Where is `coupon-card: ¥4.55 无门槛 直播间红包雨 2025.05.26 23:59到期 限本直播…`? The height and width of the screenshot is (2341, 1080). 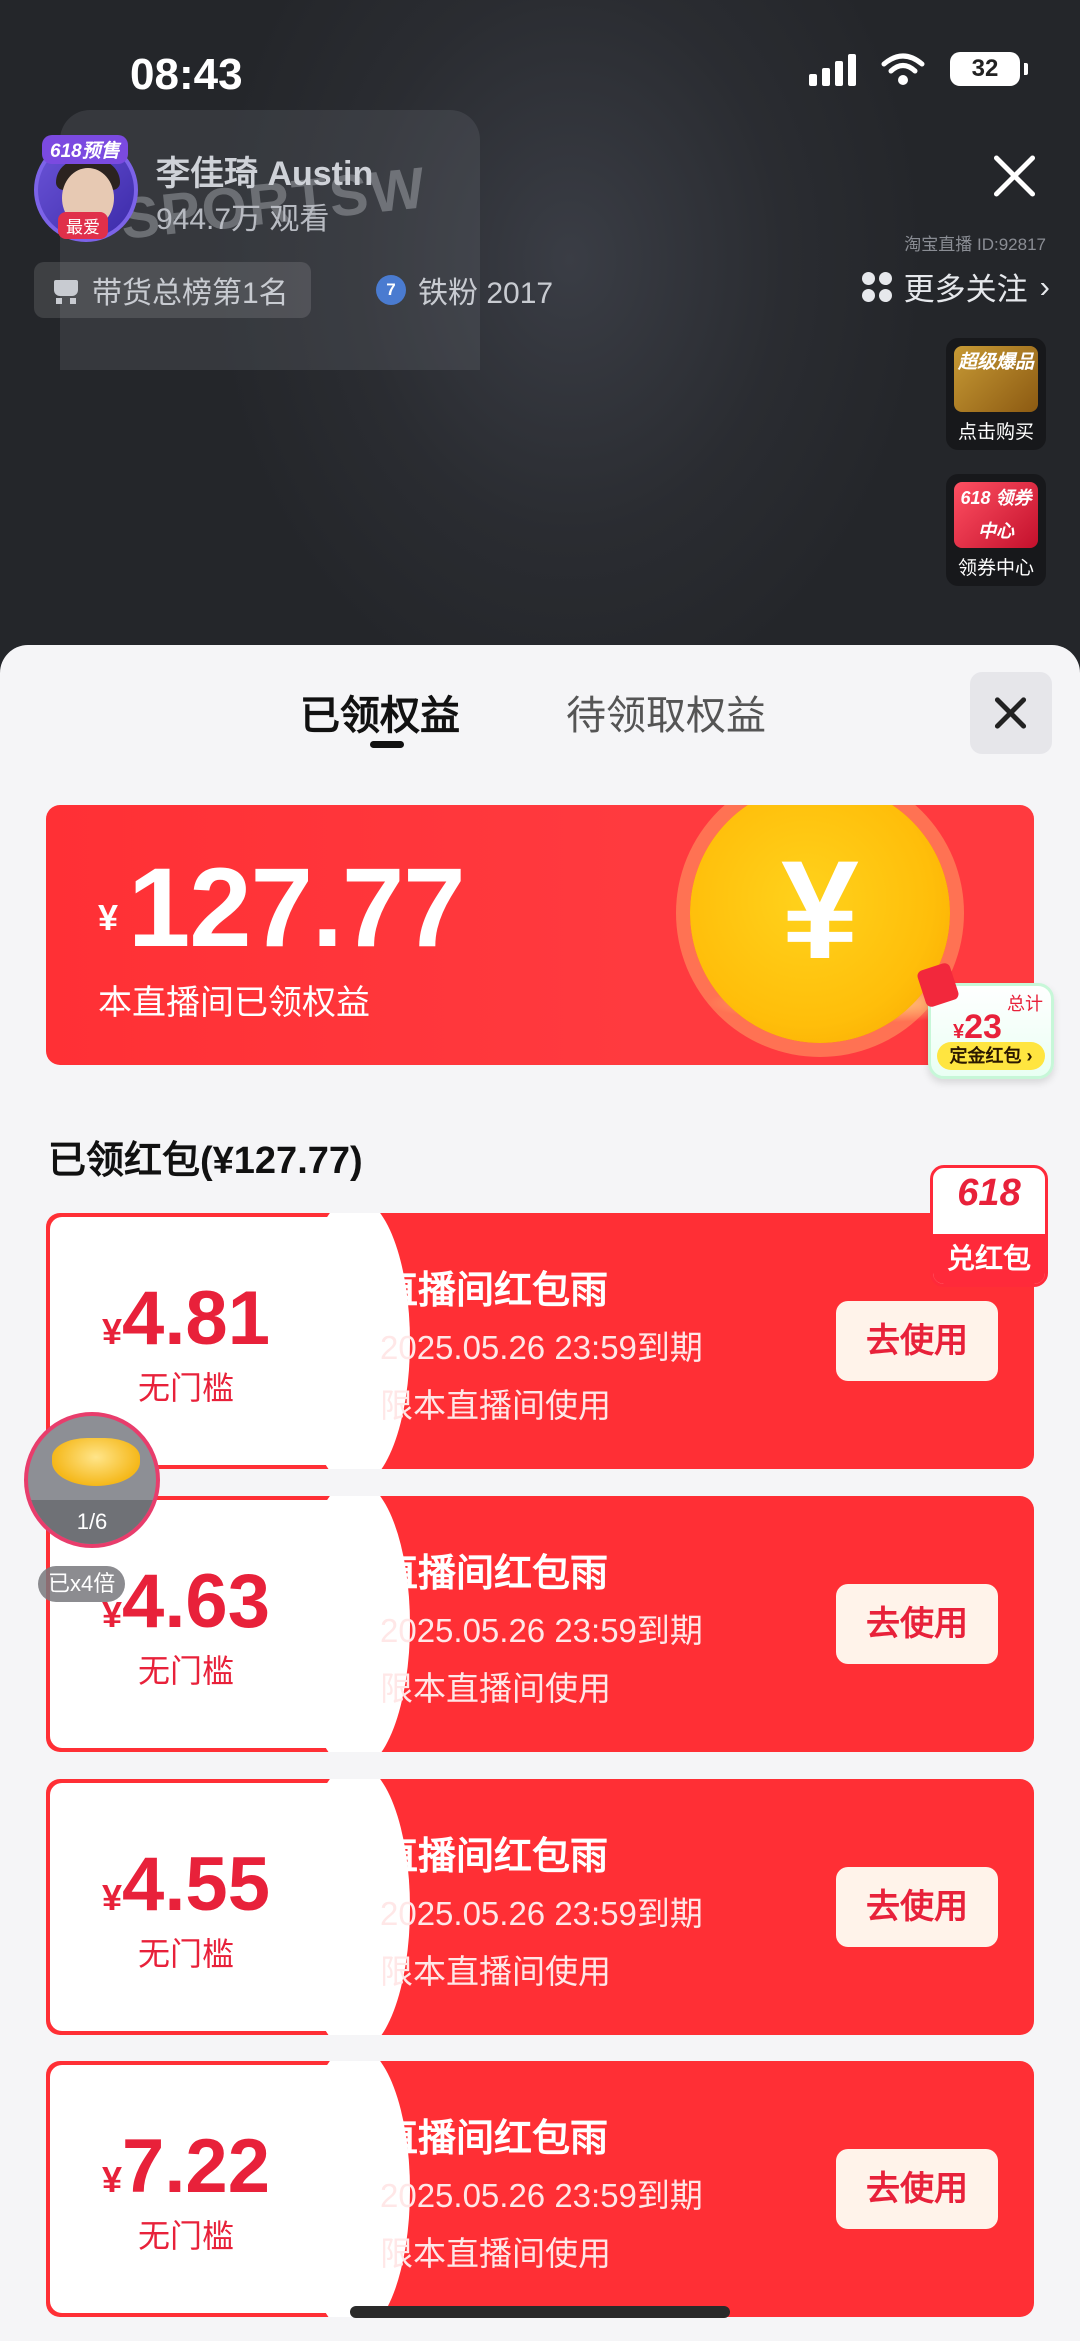 coupon-card: ¥4.55 无门槛 直播间红包雨 2025.05.26 23:59到期 限本直播… is located at coordinates (540, 1907).